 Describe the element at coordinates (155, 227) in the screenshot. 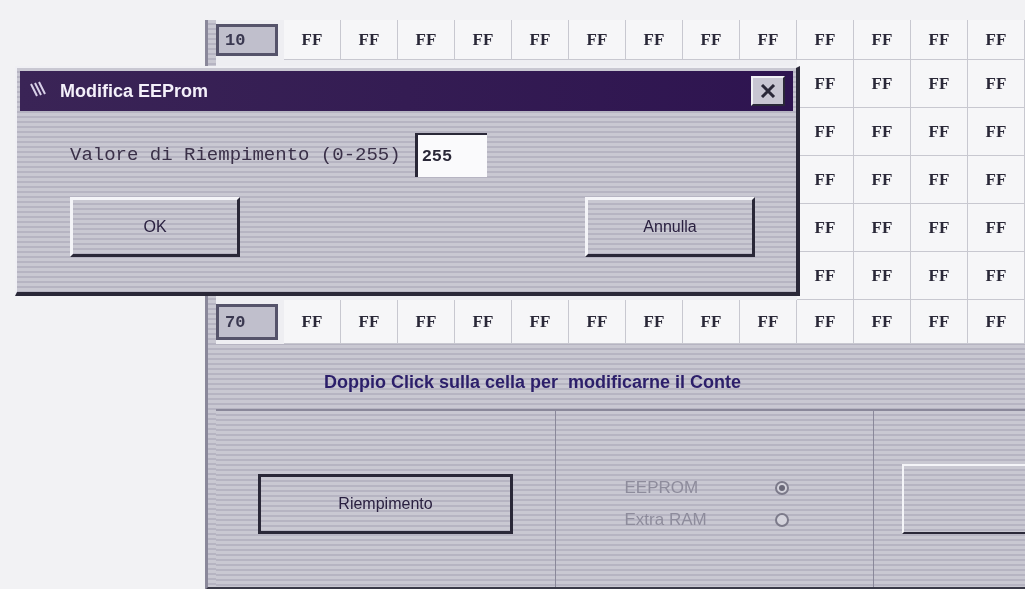

I see `ok-button: OK` at that location.